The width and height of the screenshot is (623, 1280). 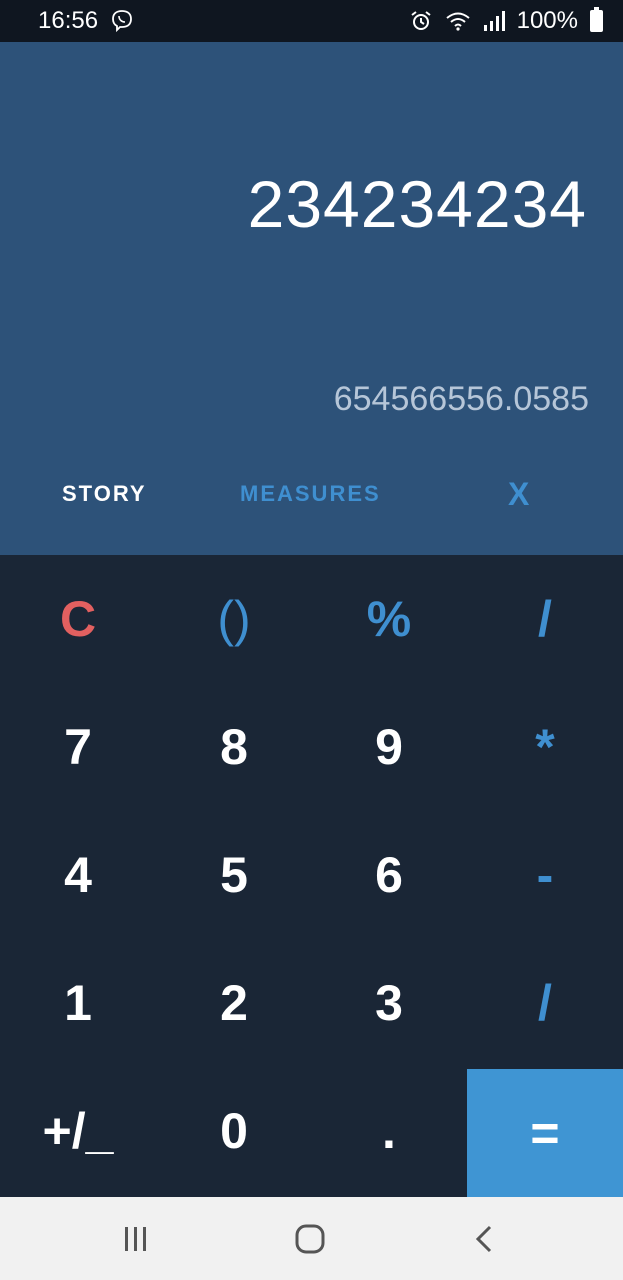 I want to click on expression-display: 234234234, so click(x=417, y=204).